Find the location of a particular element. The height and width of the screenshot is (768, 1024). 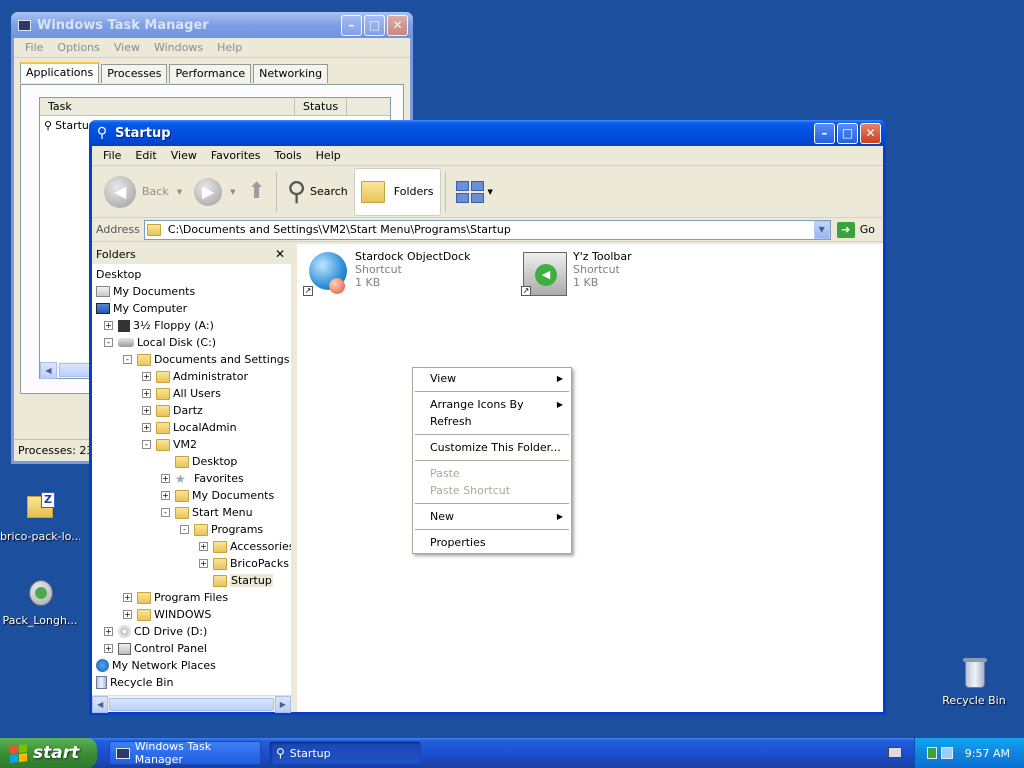

folders-button: Folders is located at coordinates (397, 191).